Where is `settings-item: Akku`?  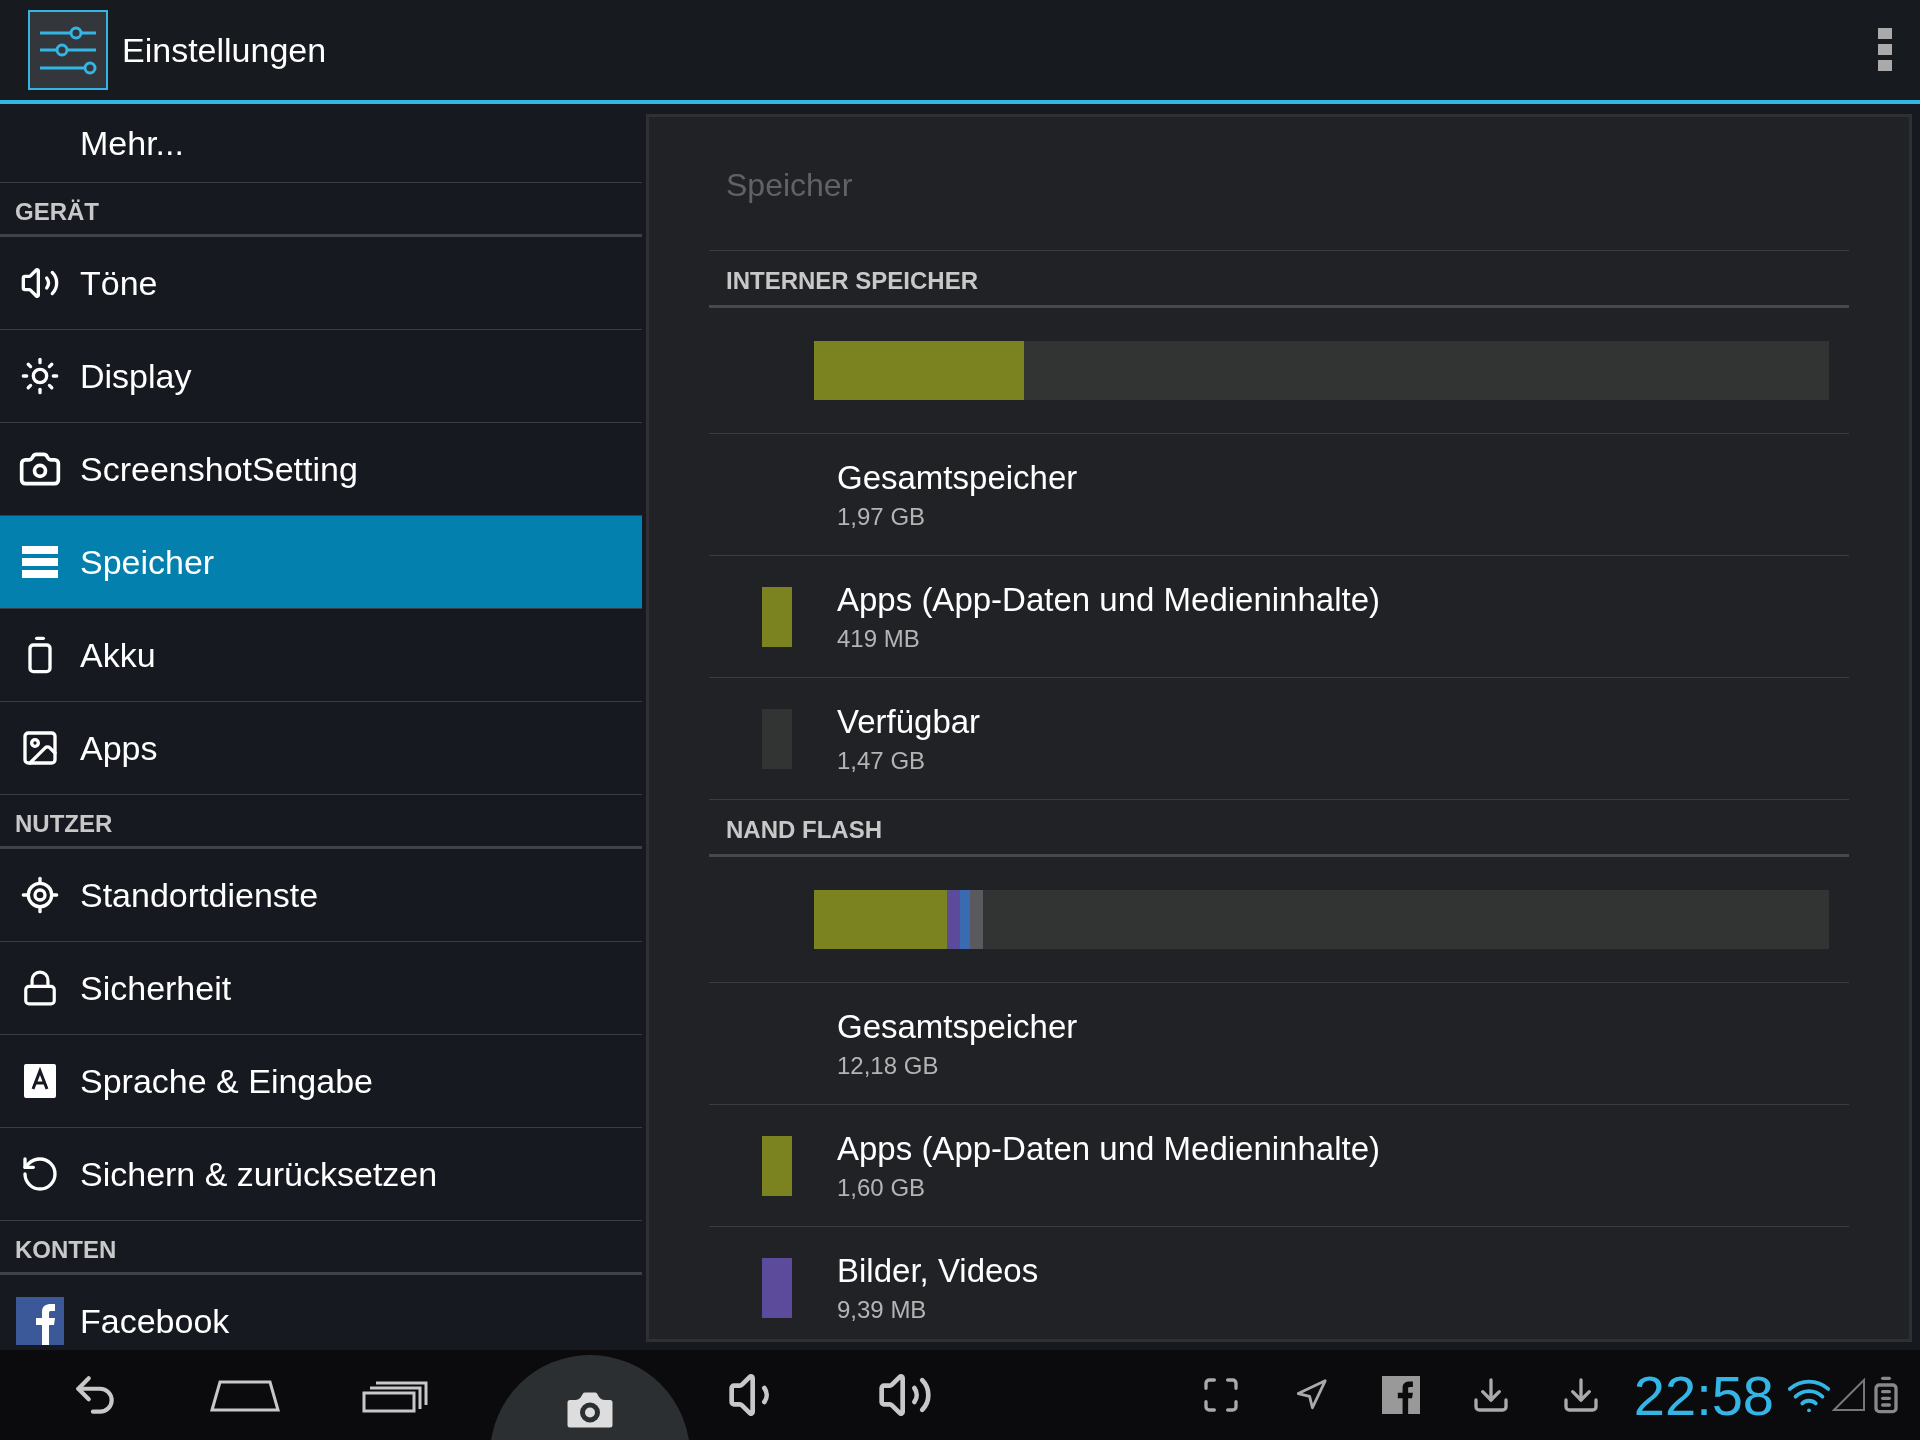 settings-item: Akku is located at coordinates (321, 655).